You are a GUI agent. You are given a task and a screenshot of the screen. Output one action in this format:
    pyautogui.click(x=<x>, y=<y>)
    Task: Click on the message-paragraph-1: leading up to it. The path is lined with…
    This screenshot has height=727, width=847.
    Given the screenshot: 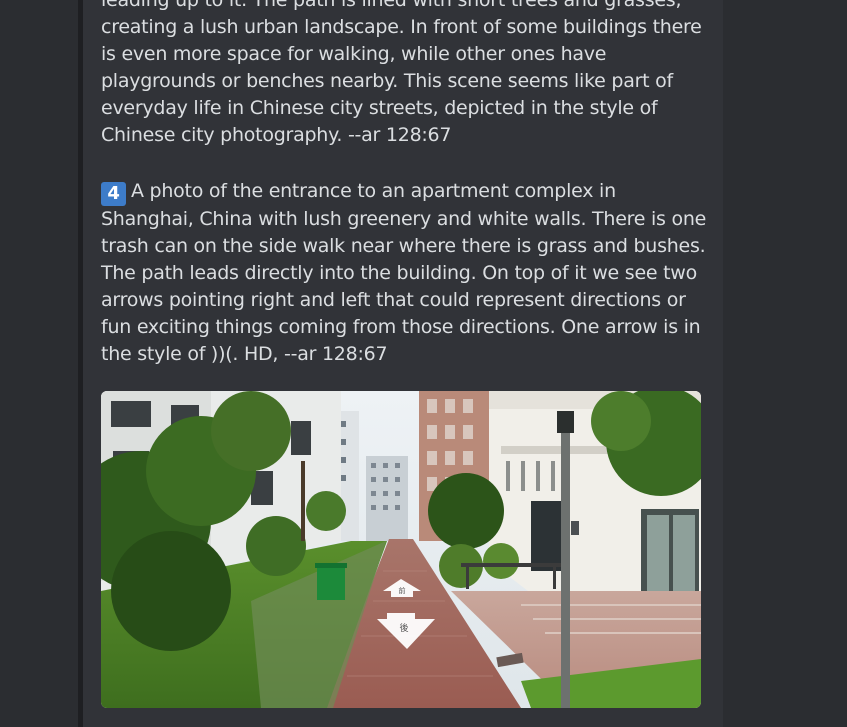 What is the action you would take?
    pyautogui.click(x=401, y=73)
    